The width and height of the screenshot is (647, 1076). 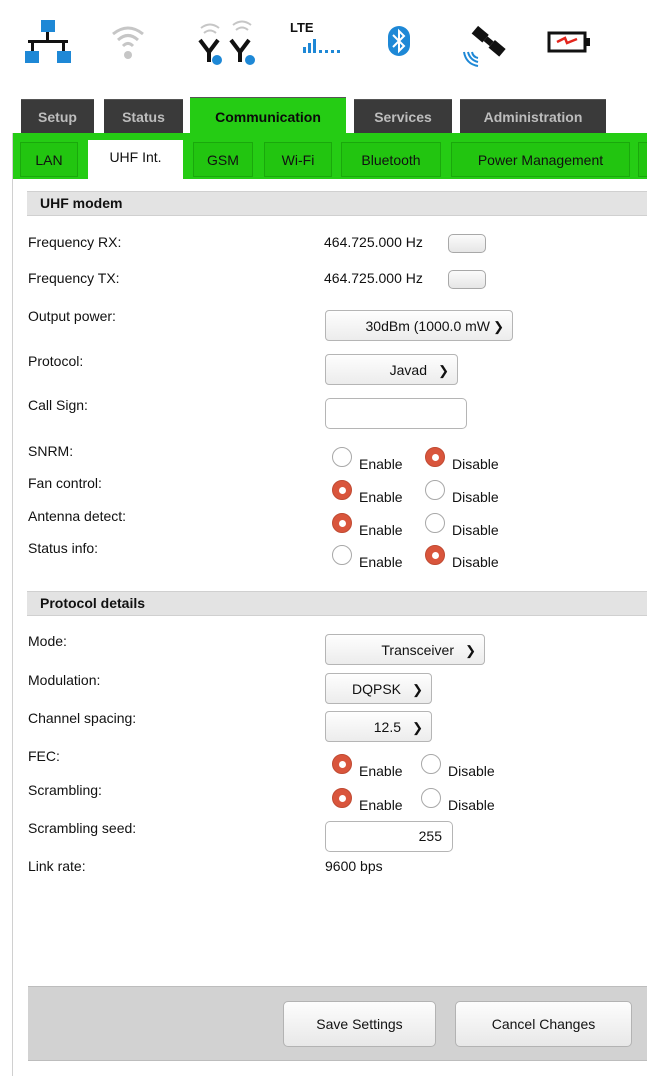 What do you see at coordinates (342, 457) in the screenshot?
I see `snrm-enable-radio` at bounding box center [342, 457].